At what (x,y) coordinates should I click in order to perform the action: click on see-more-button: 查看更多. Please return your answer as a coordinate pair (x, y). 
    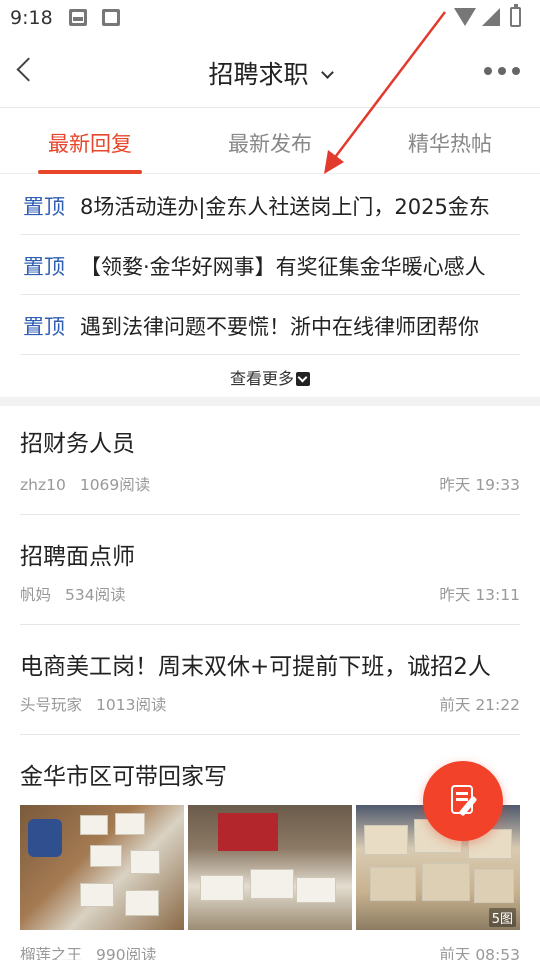
    Looking at the image, I should click on (270, 377).